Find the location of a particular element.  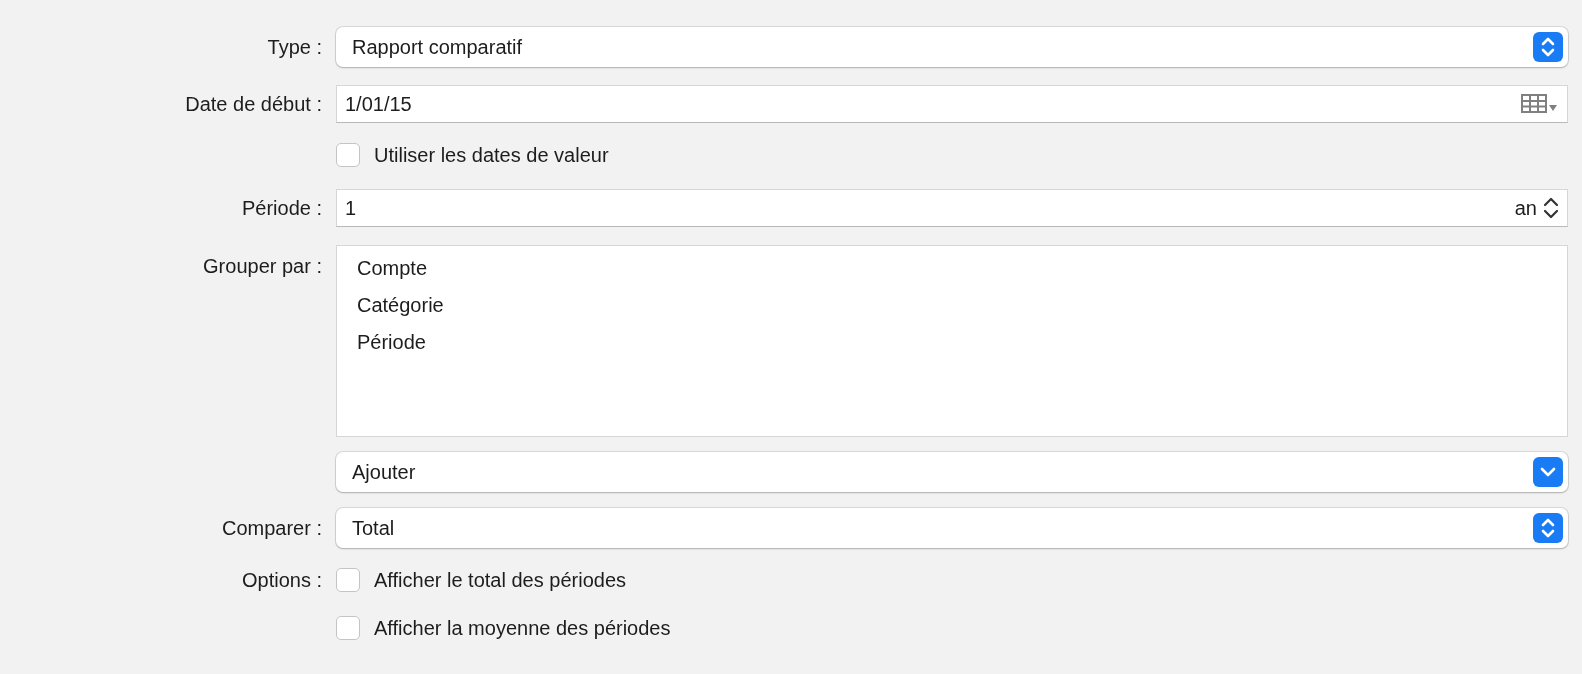

calendar-grid-icon is located at coordinates (1540, 104).